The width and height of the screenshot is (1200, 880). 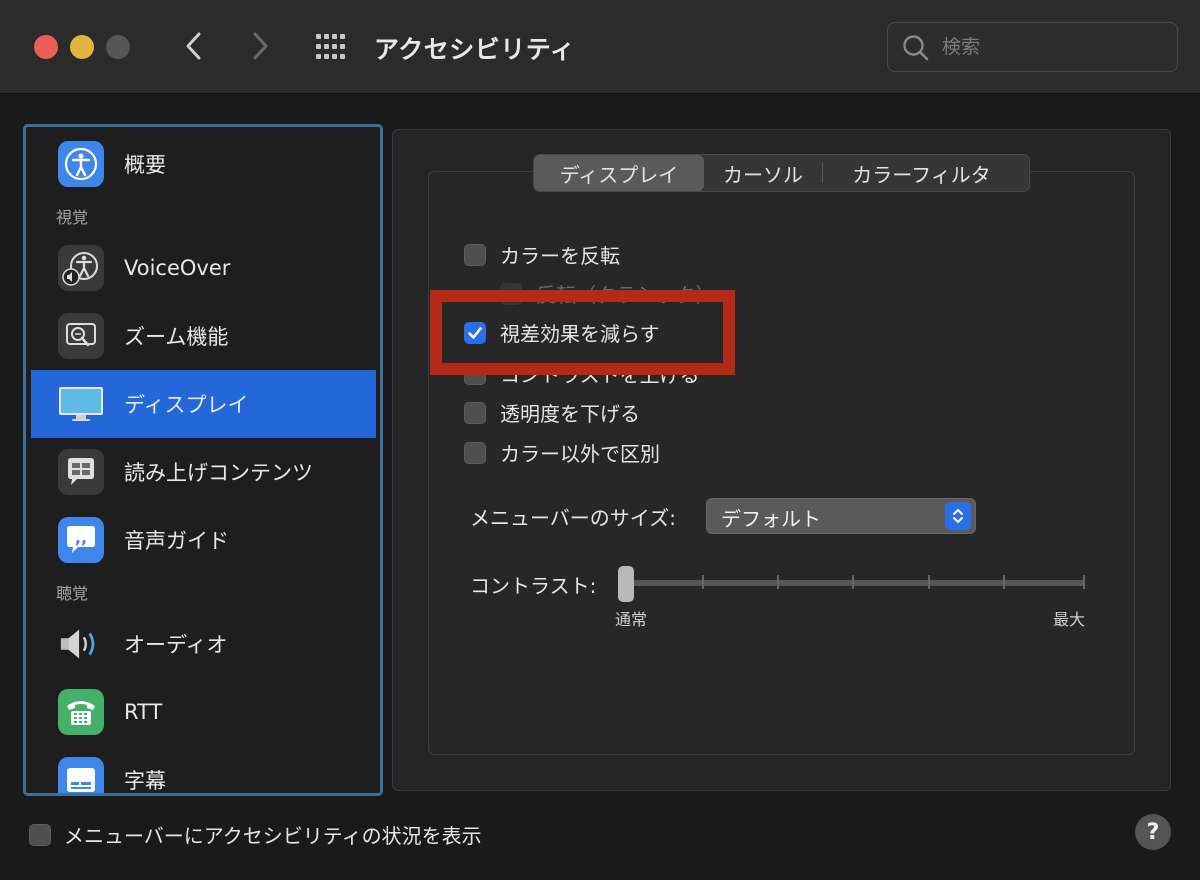 I want to click on sidebar-item-descriptions: ,, 音声ガイド, so click(x=203, y=540).